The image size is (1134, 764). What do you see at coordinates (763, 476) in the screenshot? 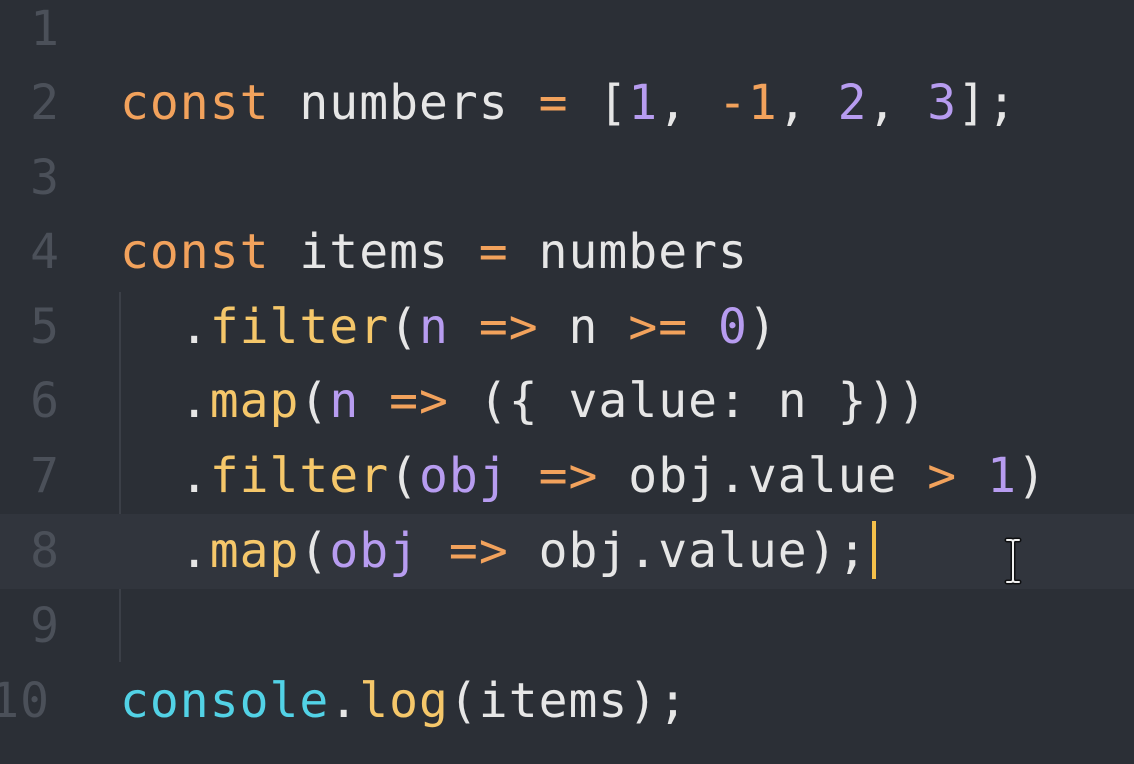
I see `expression-token: obj.value` at bounding box center [763, 476].